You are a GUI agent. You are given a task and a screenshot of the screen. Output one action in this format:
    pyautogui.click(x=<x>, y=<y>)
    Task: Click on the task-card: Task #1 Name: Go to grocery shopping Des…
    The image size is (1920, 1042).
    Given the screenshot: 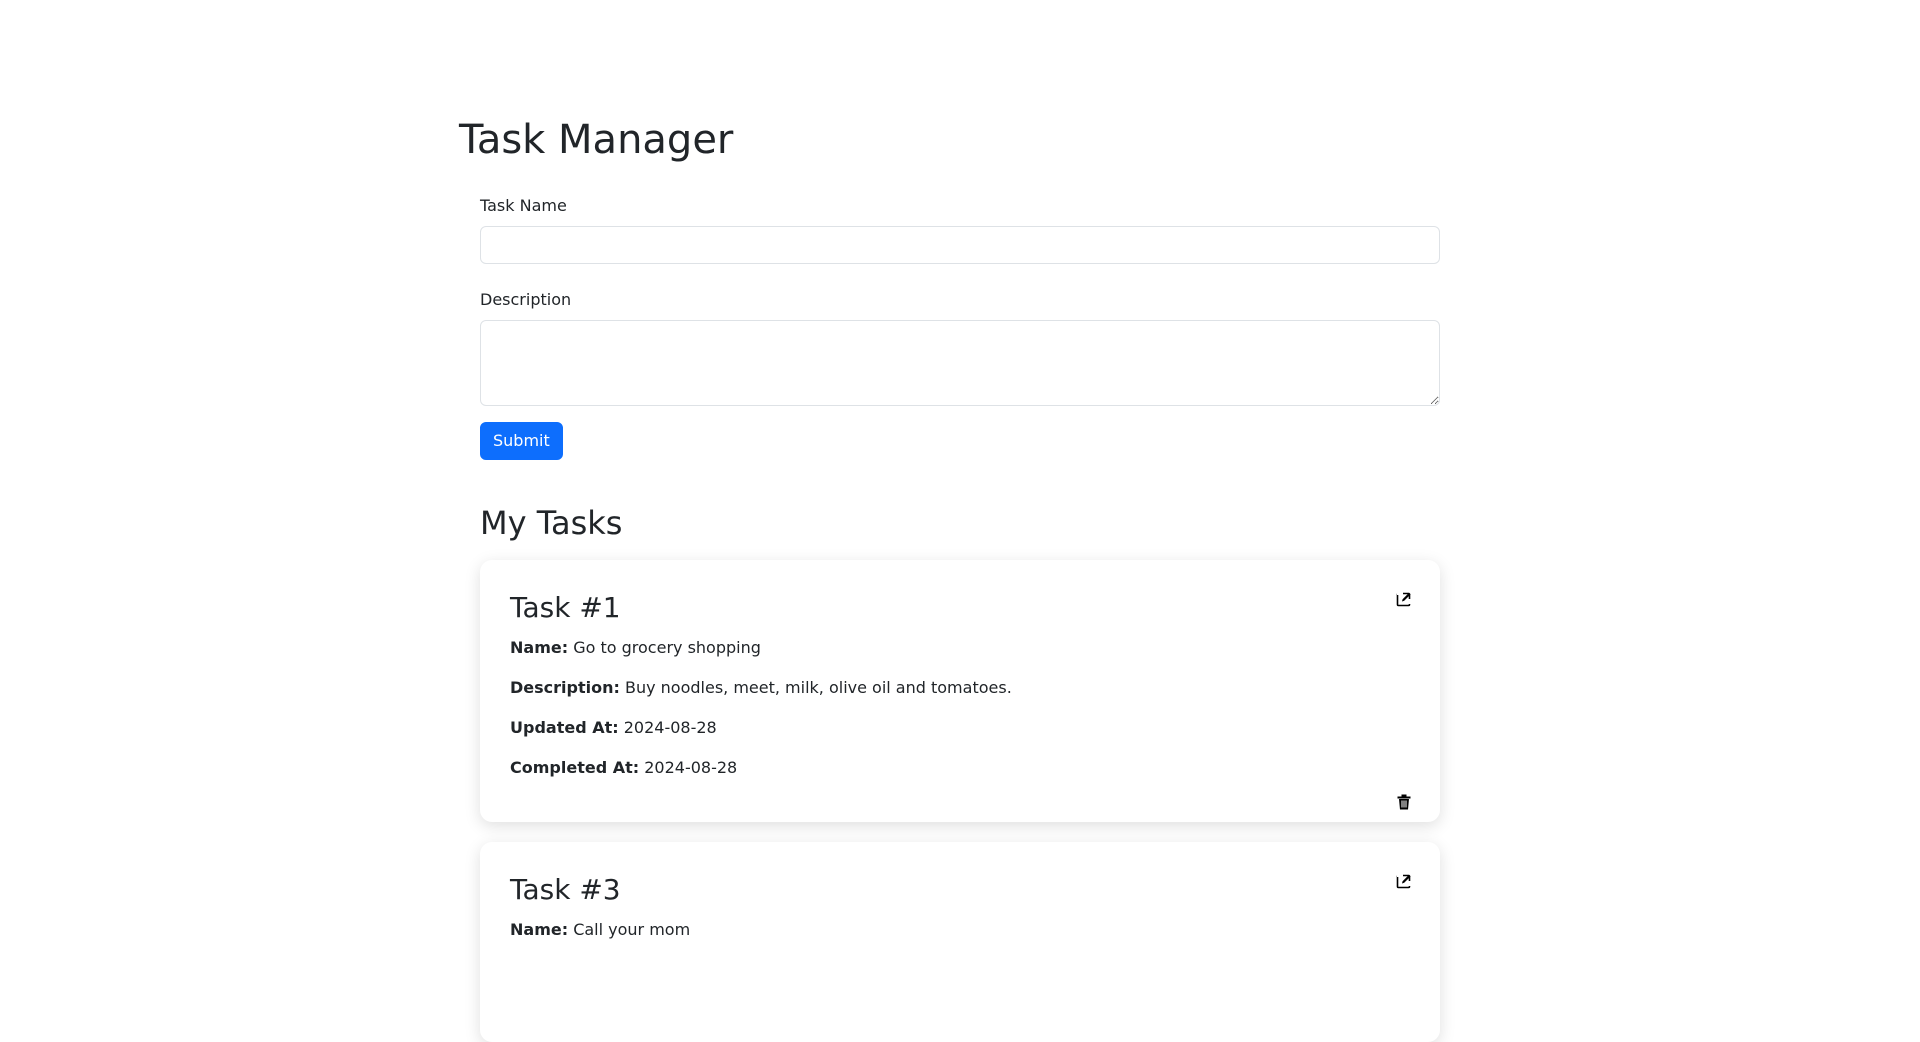 What is the action you would take?
    pyautogui.click(x=960, y=691)
    